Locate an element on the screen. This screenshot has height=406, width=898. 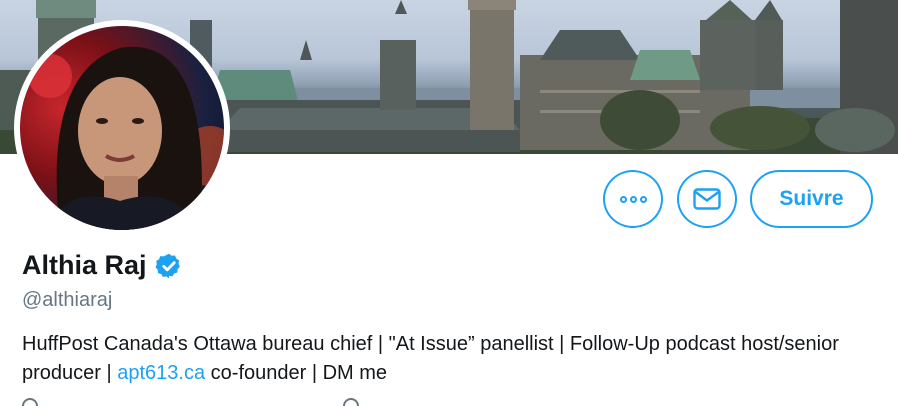
more-options-button is located at coordinates (633, 199).